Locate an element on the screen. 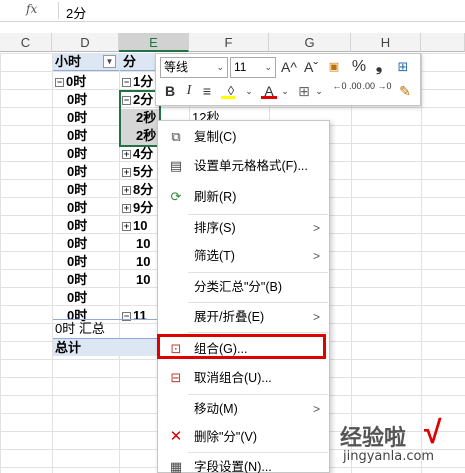 The height and width of the screenshot is (473, 465). fx-icon: fx is located at coordinates (31, 9).